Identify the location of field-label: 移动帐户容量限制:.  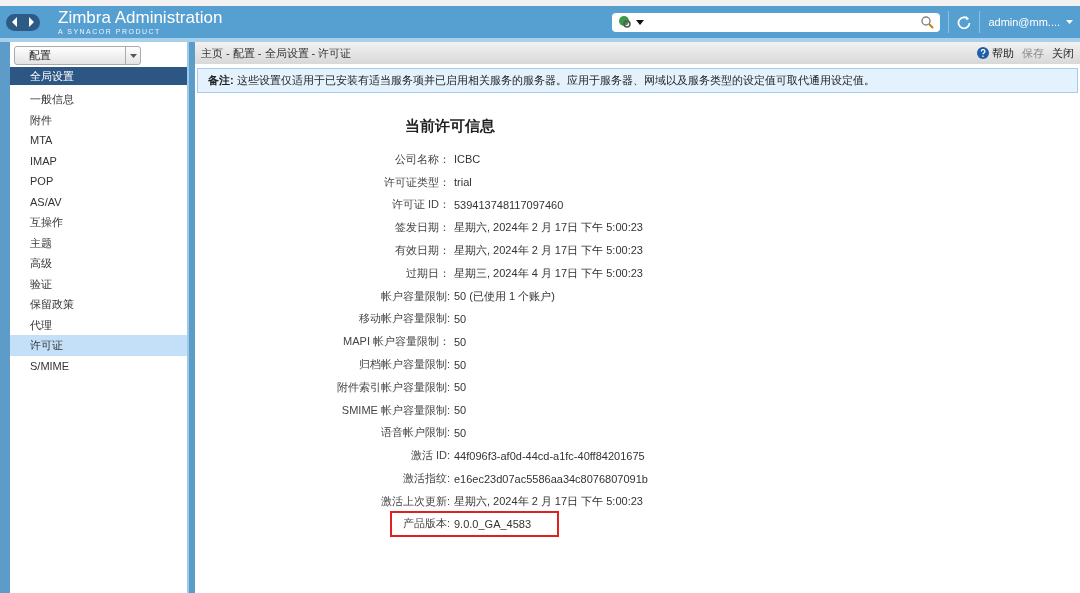
(404, 319).